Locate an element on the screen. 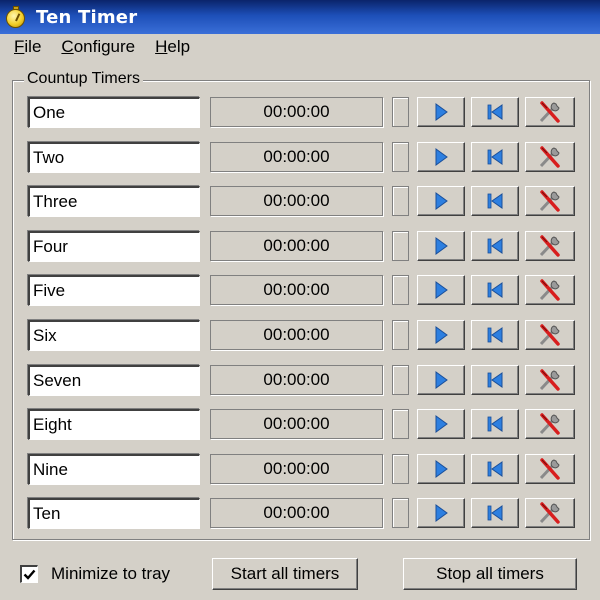 The height and width of the screenshot is (600, 600). stop-all-button: Stop all timers is located at coordinates (490, 574).